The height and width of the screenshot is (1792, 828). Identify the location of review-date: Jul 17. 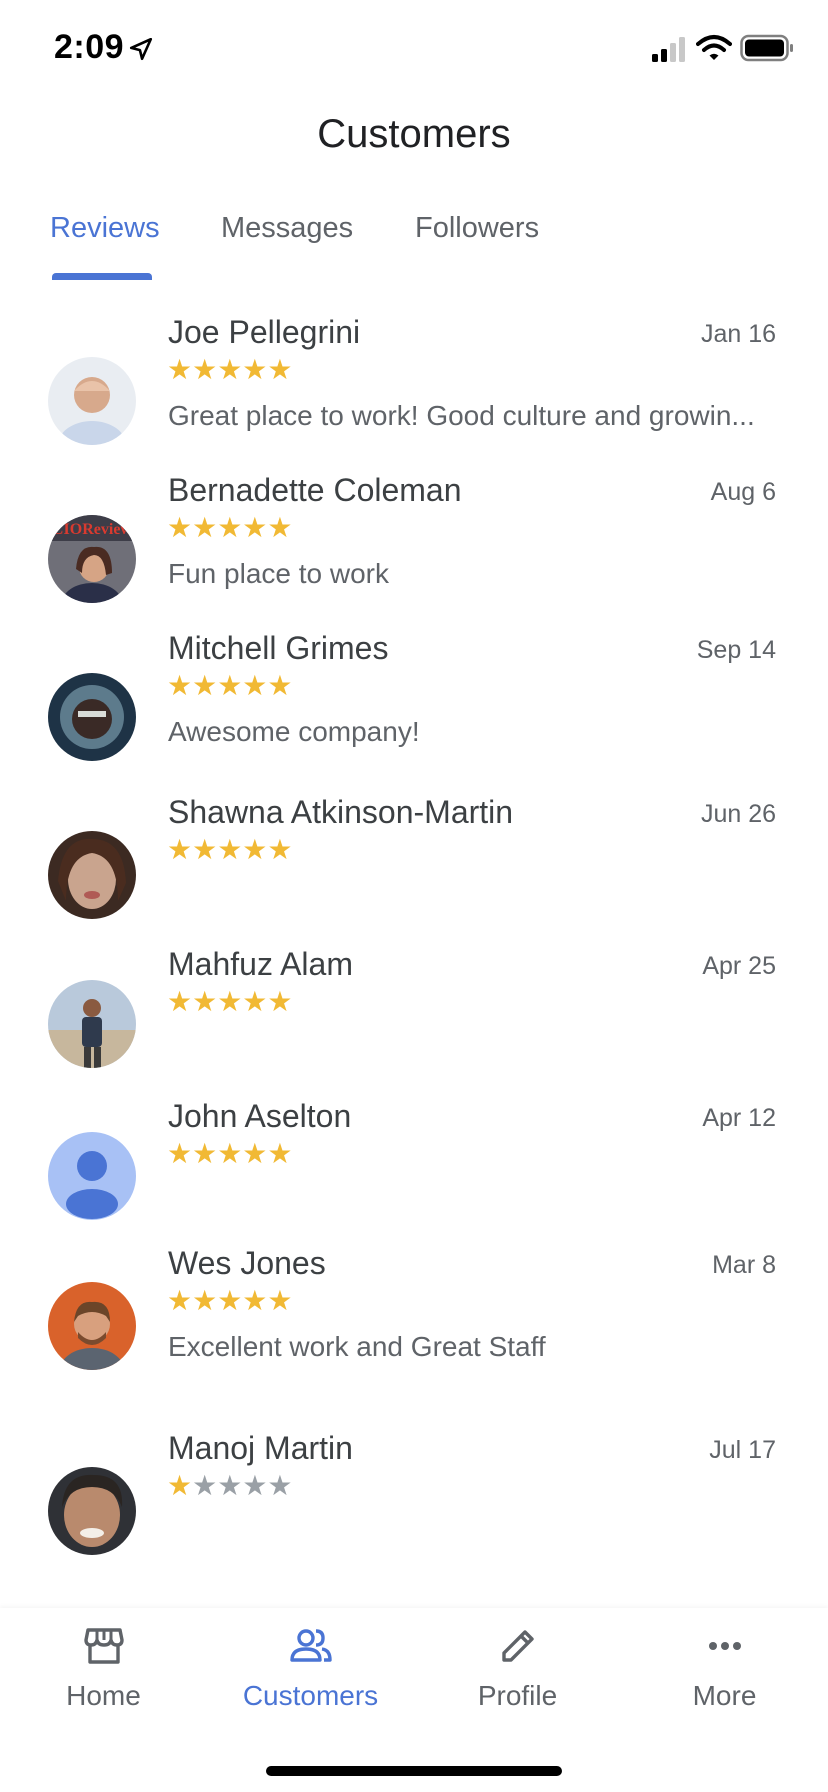
(742, 1450).